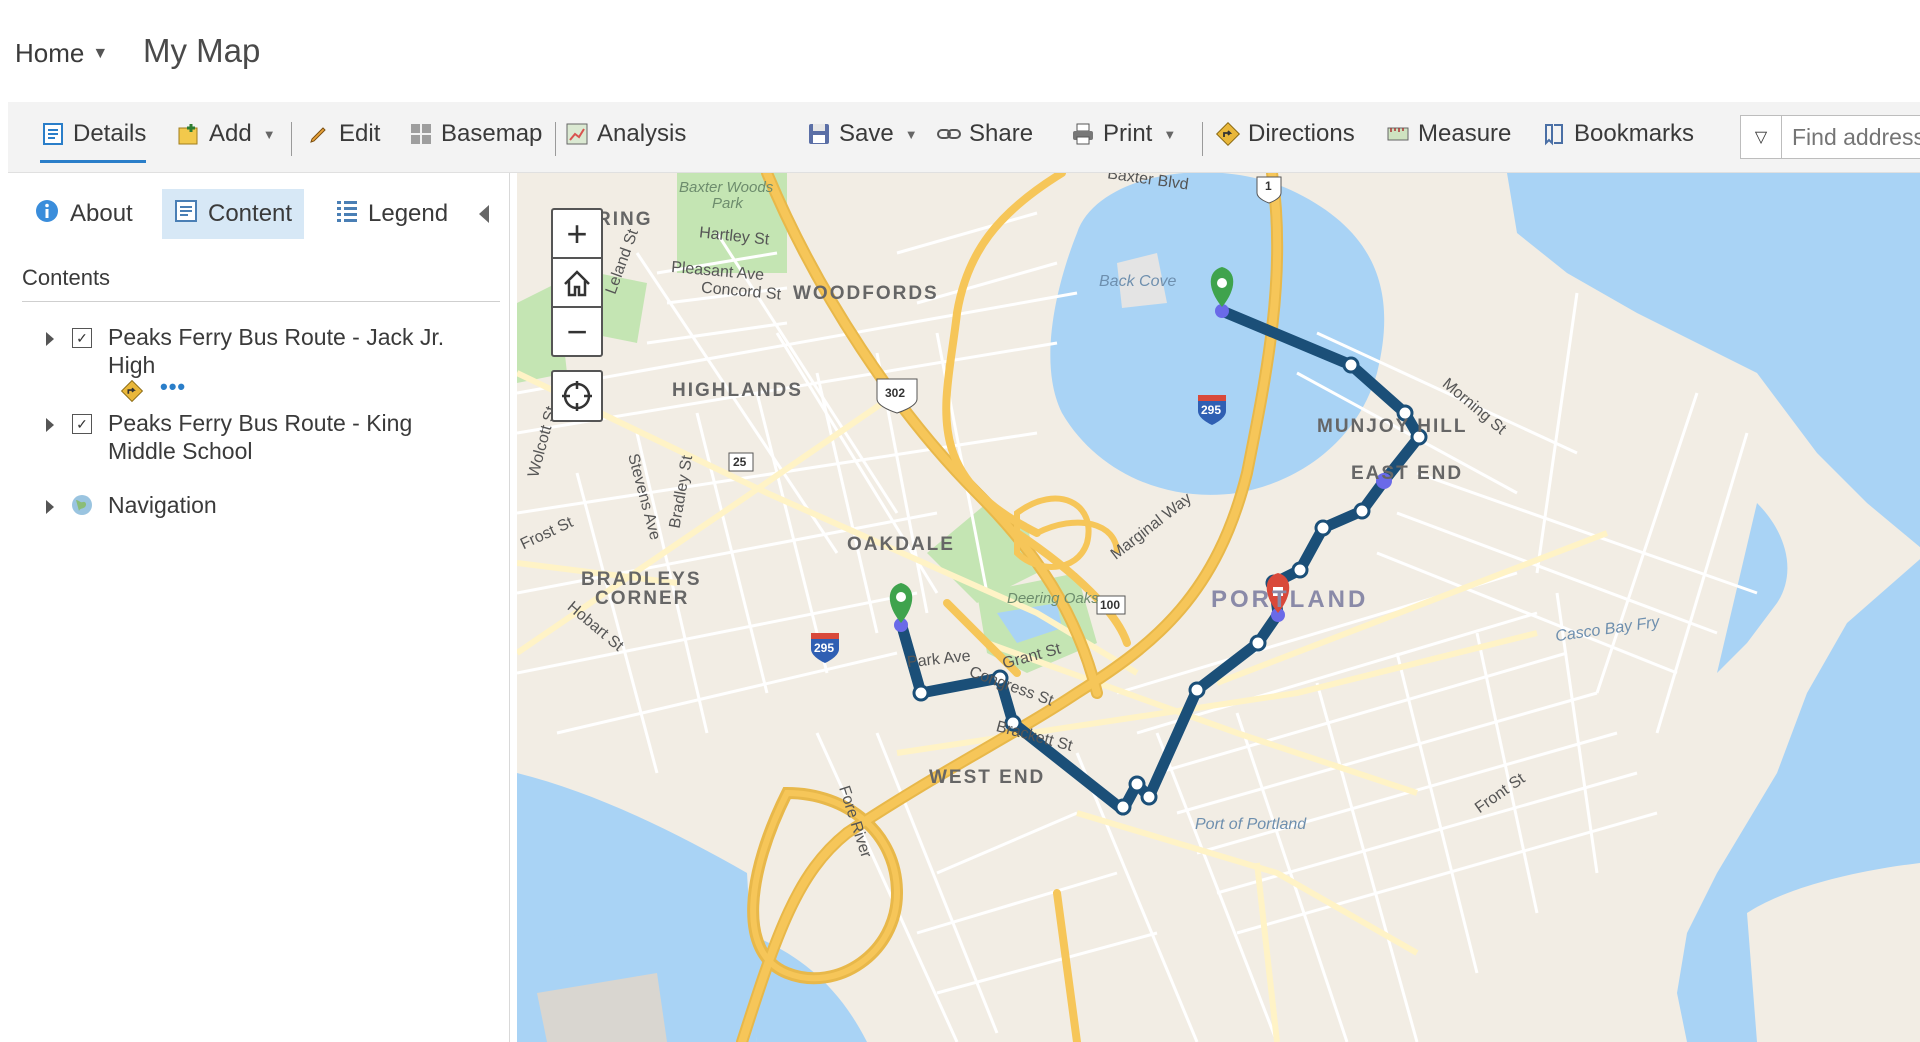 The image size is (1920, 1042). I want to click on share-button: Share, so click(984, 134).